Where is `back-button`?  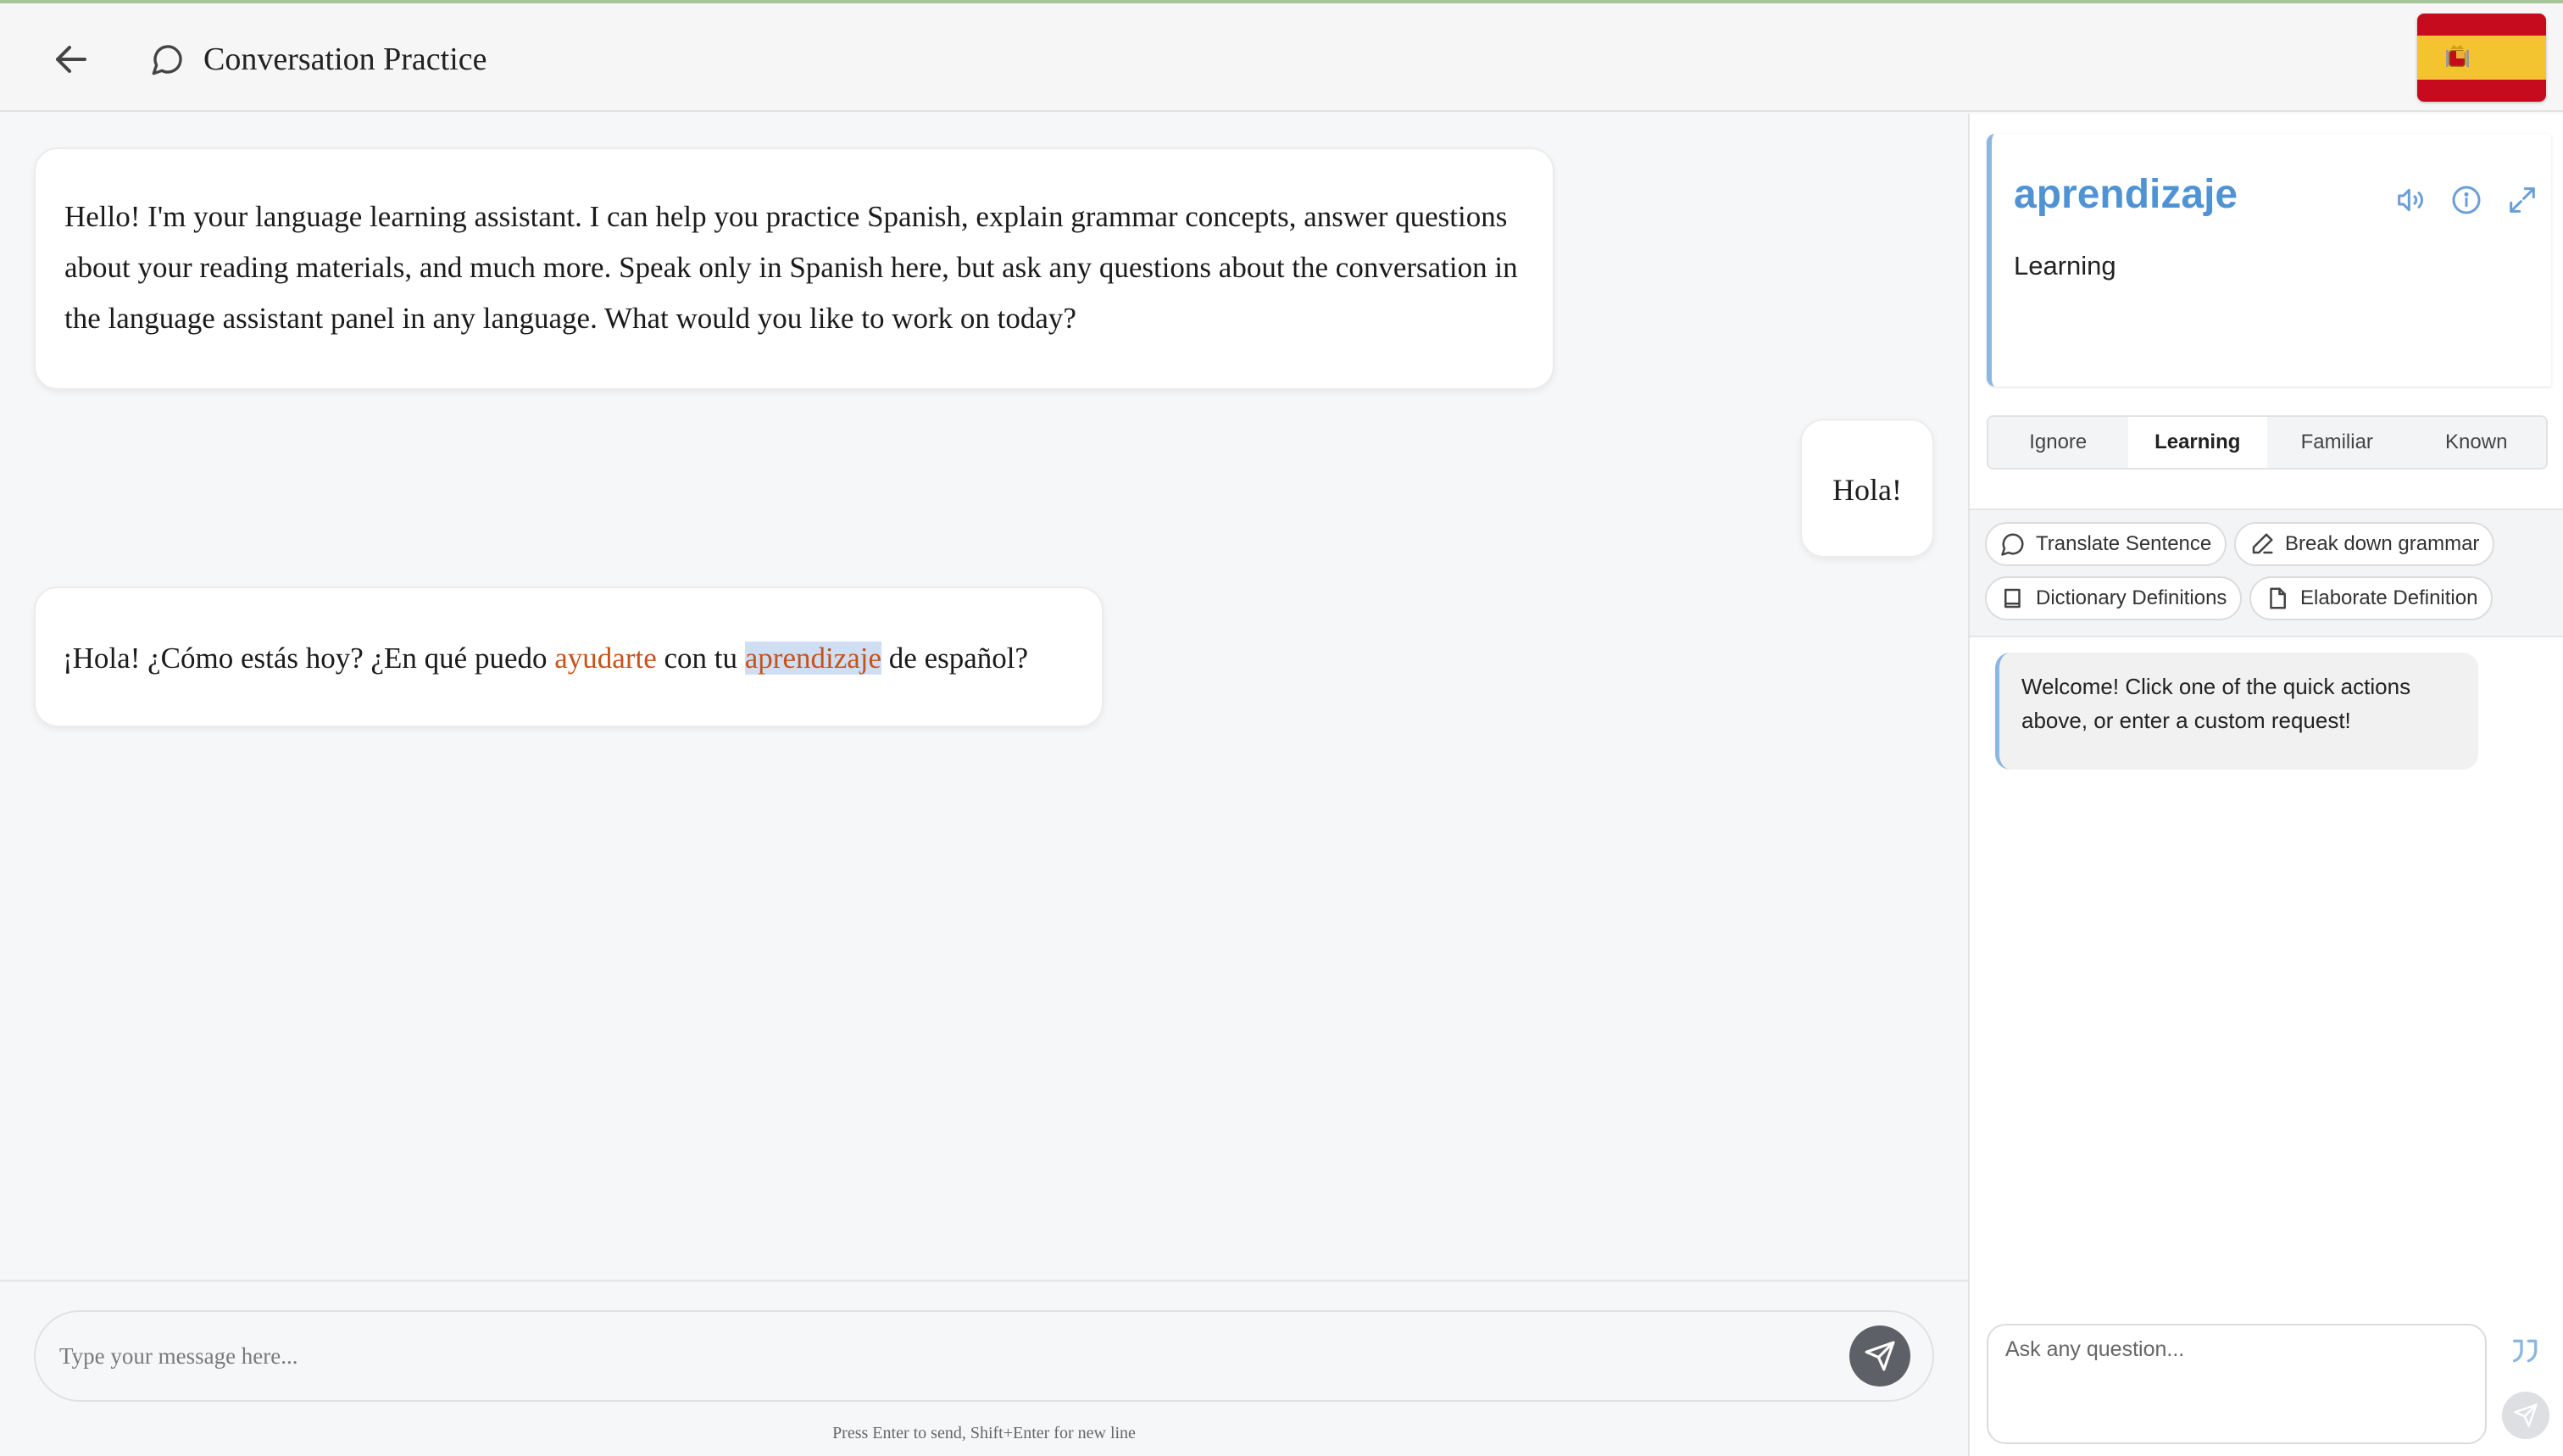
back-button is located at coordinates (71, 60).